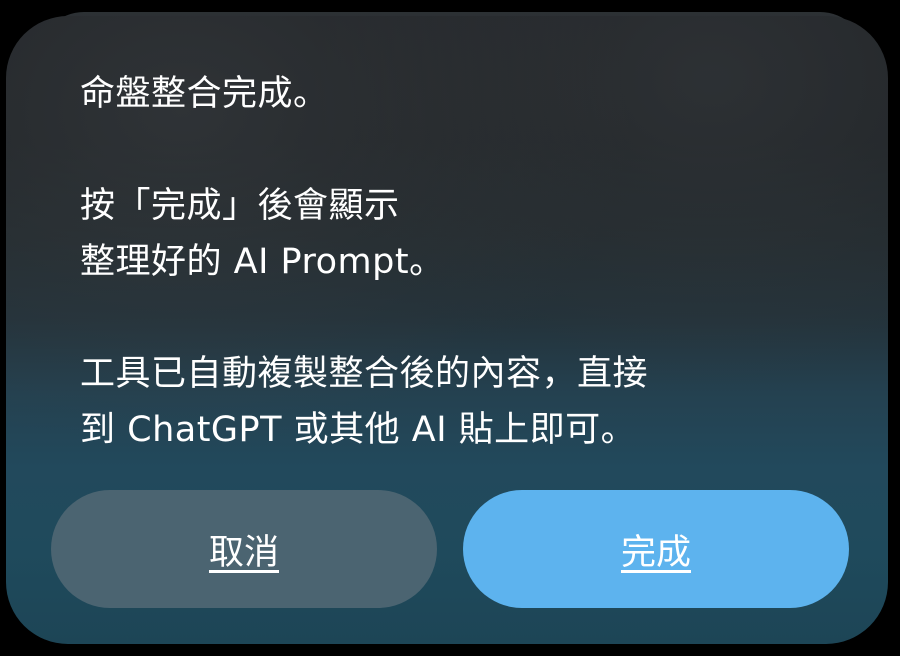  What do you see at coordinates (358, 430) in the screenshot?
I see `message-line-paste: 到 ChatGPT 或其他 AI 貼上即可。` at bounding box center [358, 430].